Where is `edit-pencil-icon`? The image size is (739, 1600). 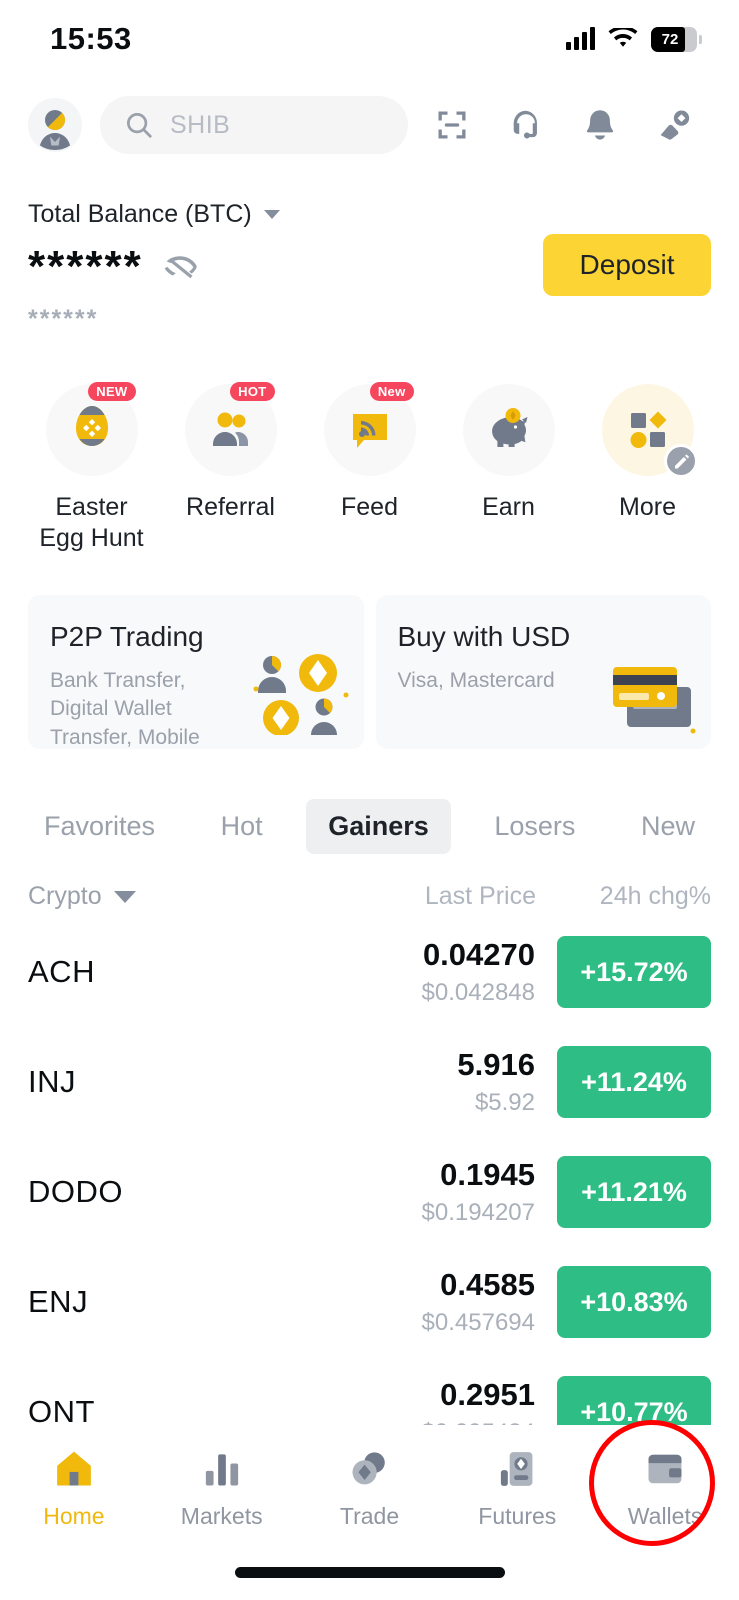 edit-pencil-icon is located at coordinates (680, 461).